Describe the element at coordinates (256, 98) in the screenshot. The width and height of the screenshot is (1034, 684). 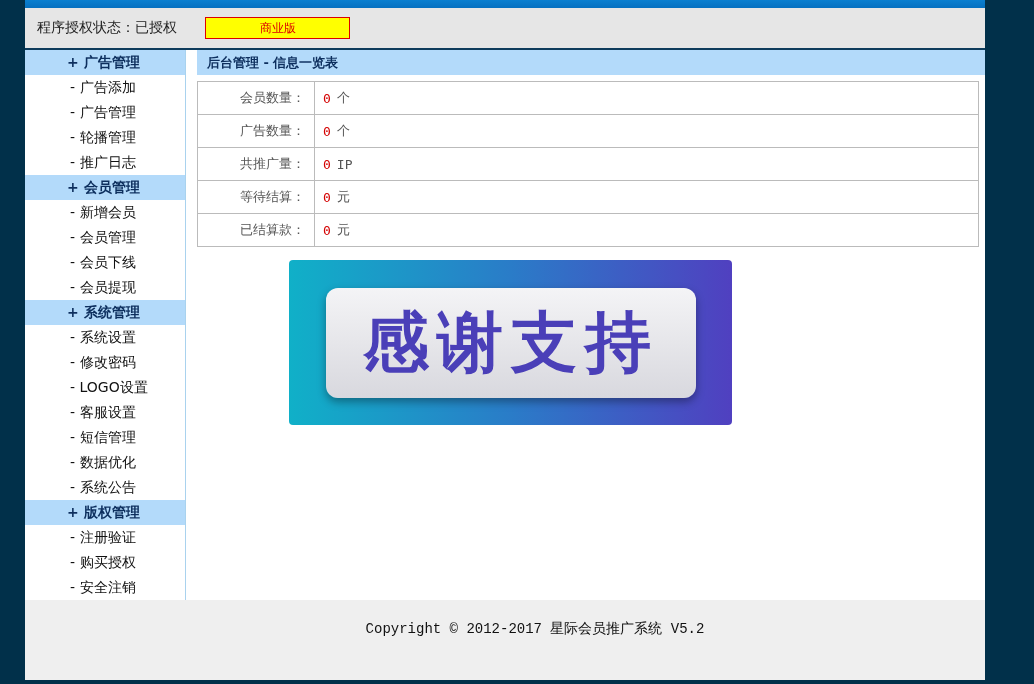
I see `stat-label: 会员数量：` at that location.